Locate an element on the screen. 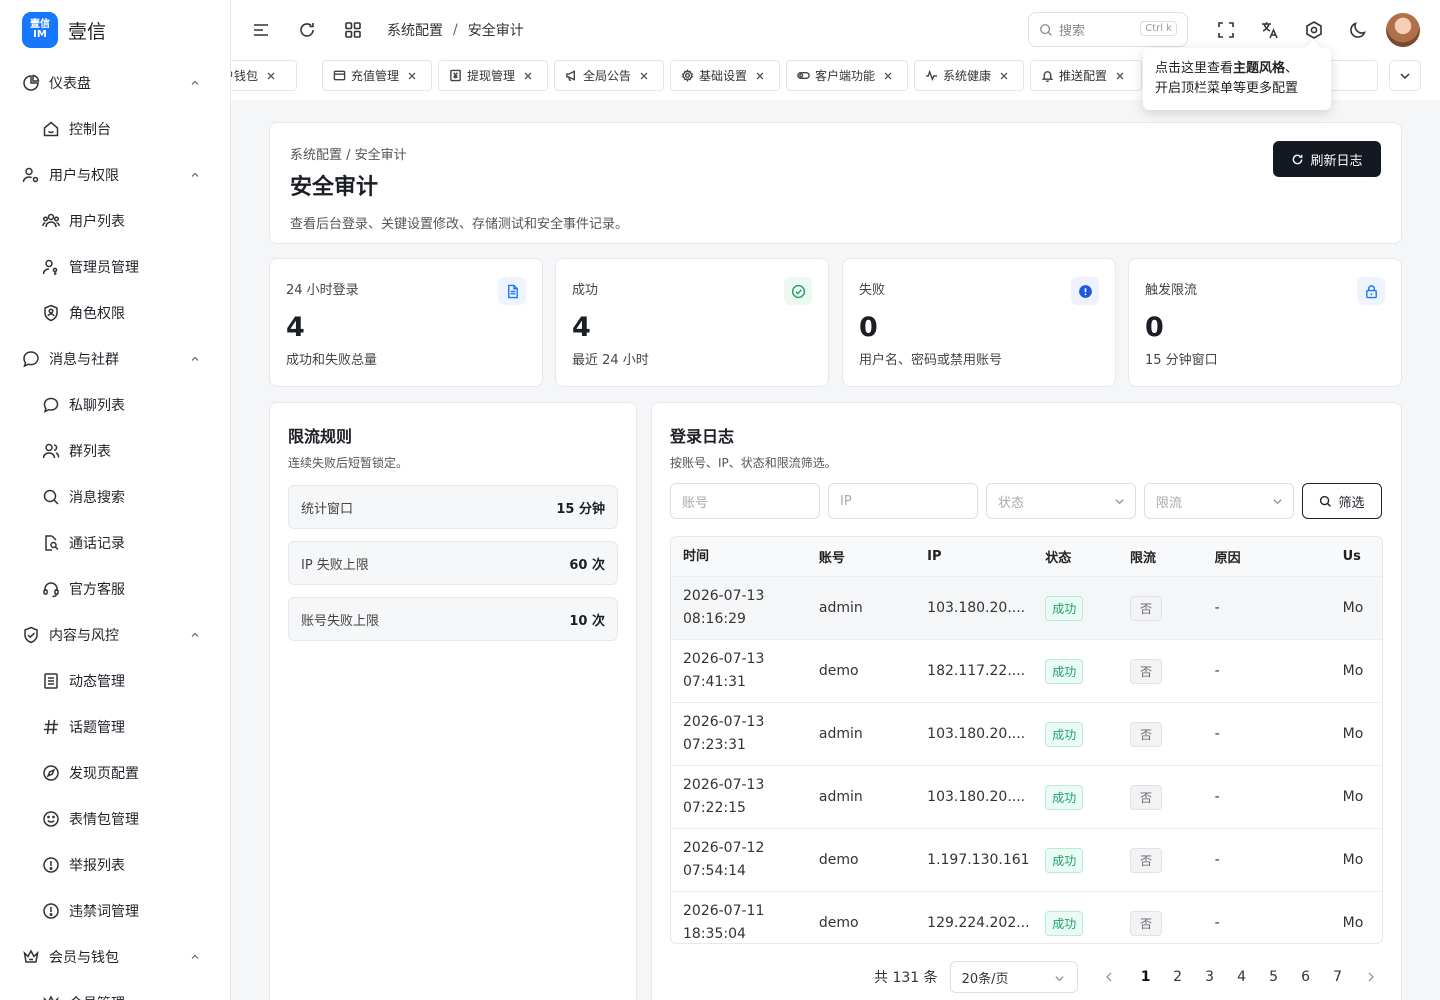 This screenshot has height=1000, width=1440. rate-limit-rules: 统计窗口 15 分钟 IP 失败上限 60 次账号失败上限 10 次 is located at coordinates (453, 563).